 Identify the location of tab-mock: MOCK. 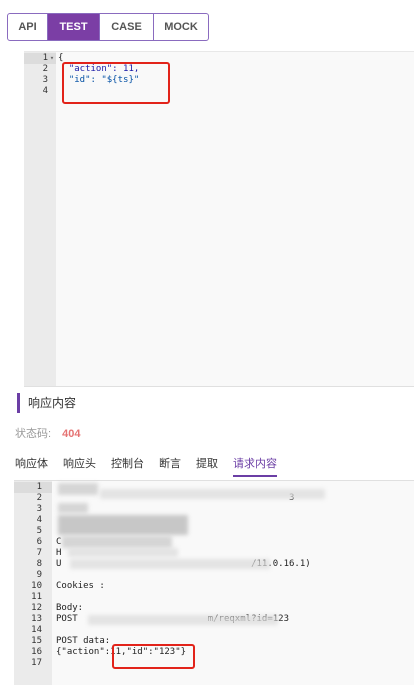
(181, 27).